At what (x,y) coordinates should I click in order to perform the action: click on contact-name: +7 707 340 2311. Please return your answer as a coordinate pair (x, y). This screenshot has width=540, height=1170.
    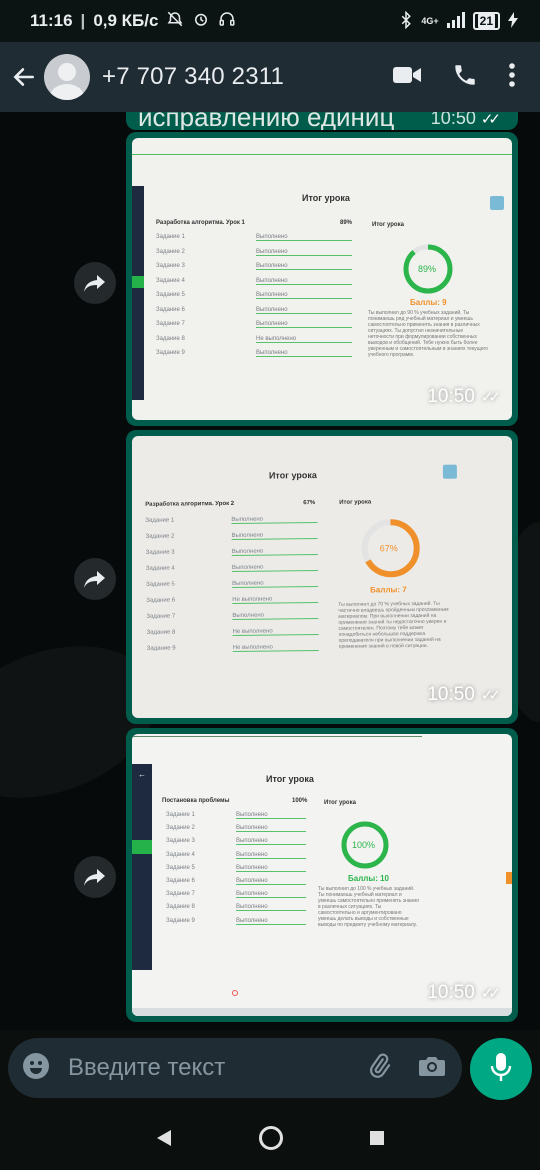
    Looking at the image, I should click on (193, 77).